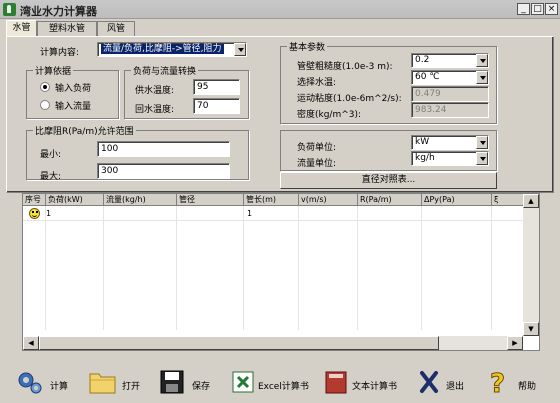  What do you see at coordinates (375, 387) in the screenshot?
I see `text-report-label: 文本计算书` at bounding box center [375, 387].